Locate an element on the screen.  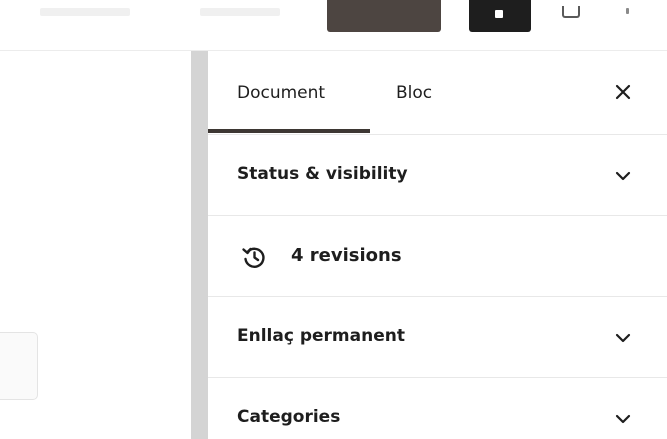
active-tab-indicator is located at coordinates (289, 131).